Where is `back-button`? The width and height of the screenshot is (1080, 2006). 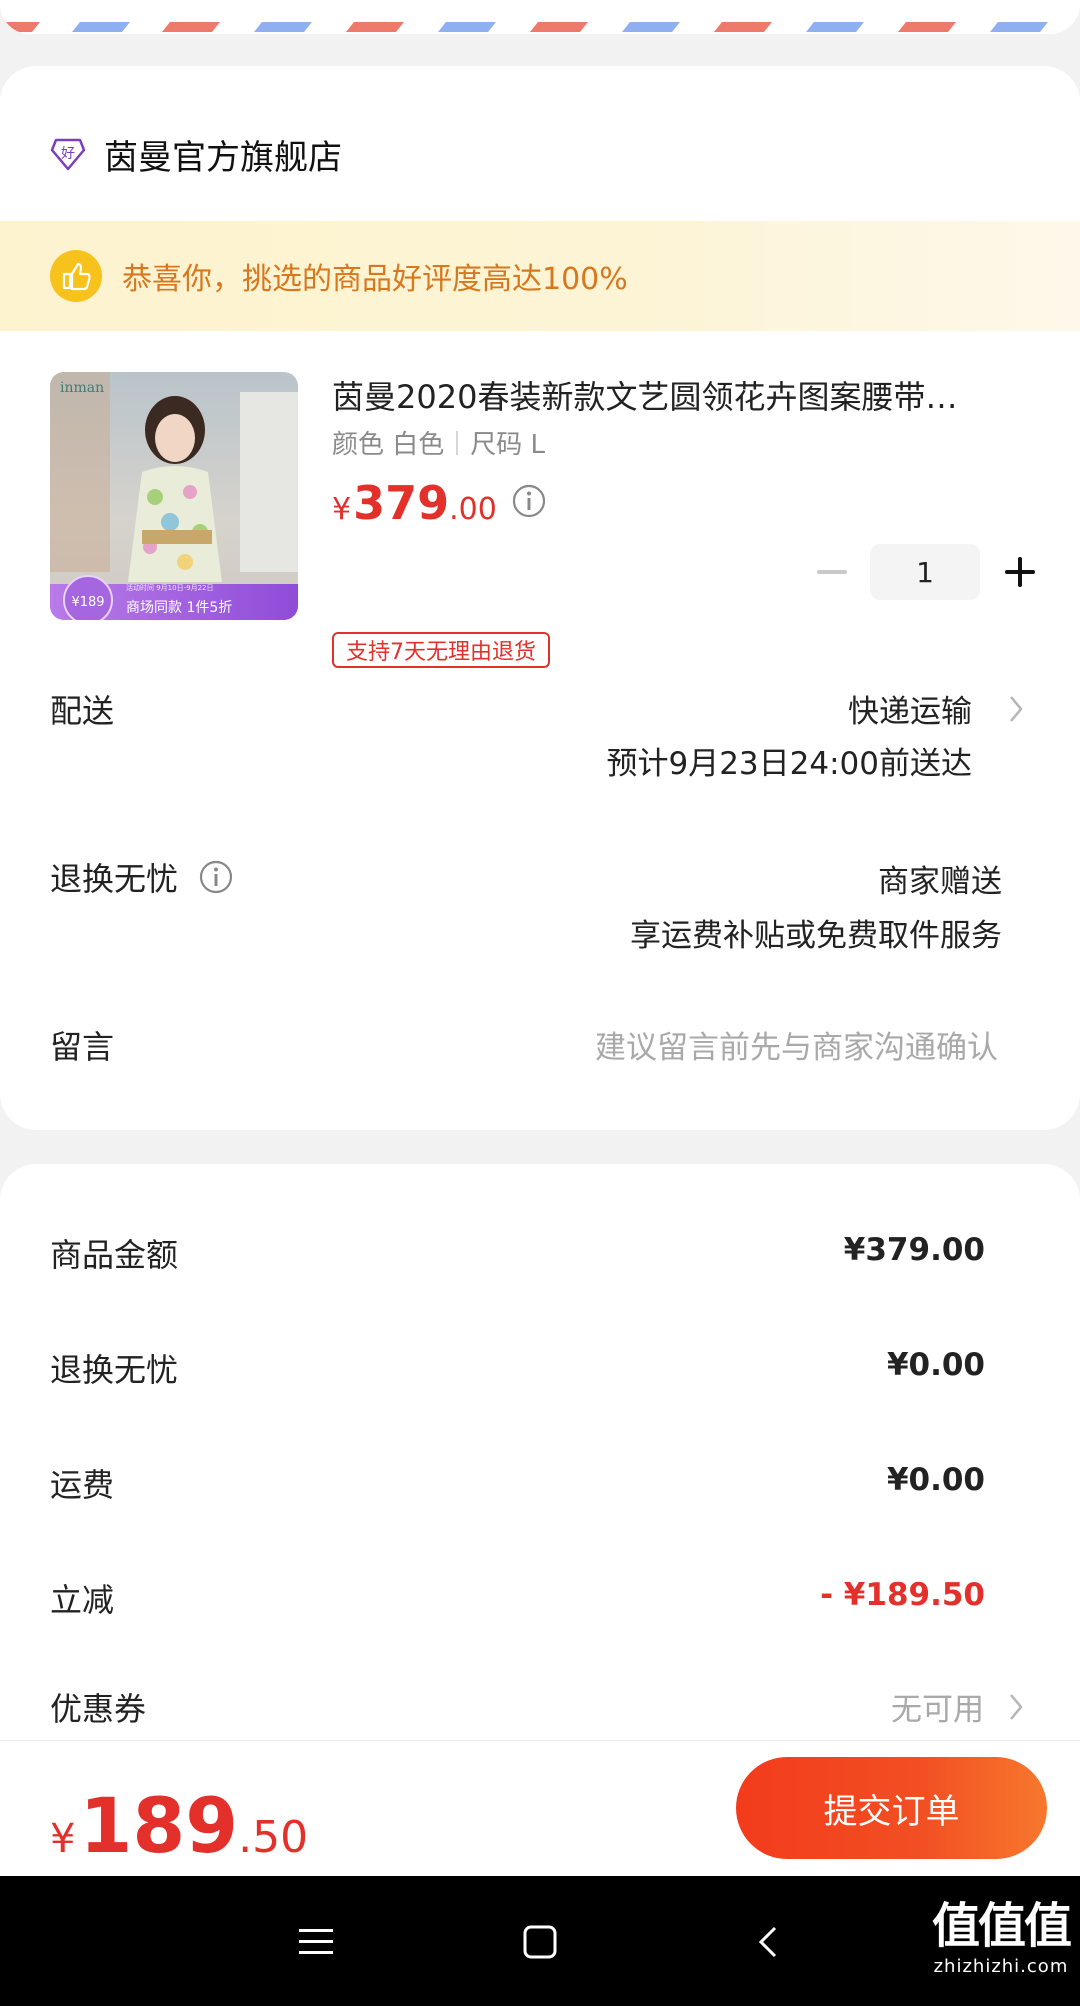 back-button is located at coordinates (768, 1942).